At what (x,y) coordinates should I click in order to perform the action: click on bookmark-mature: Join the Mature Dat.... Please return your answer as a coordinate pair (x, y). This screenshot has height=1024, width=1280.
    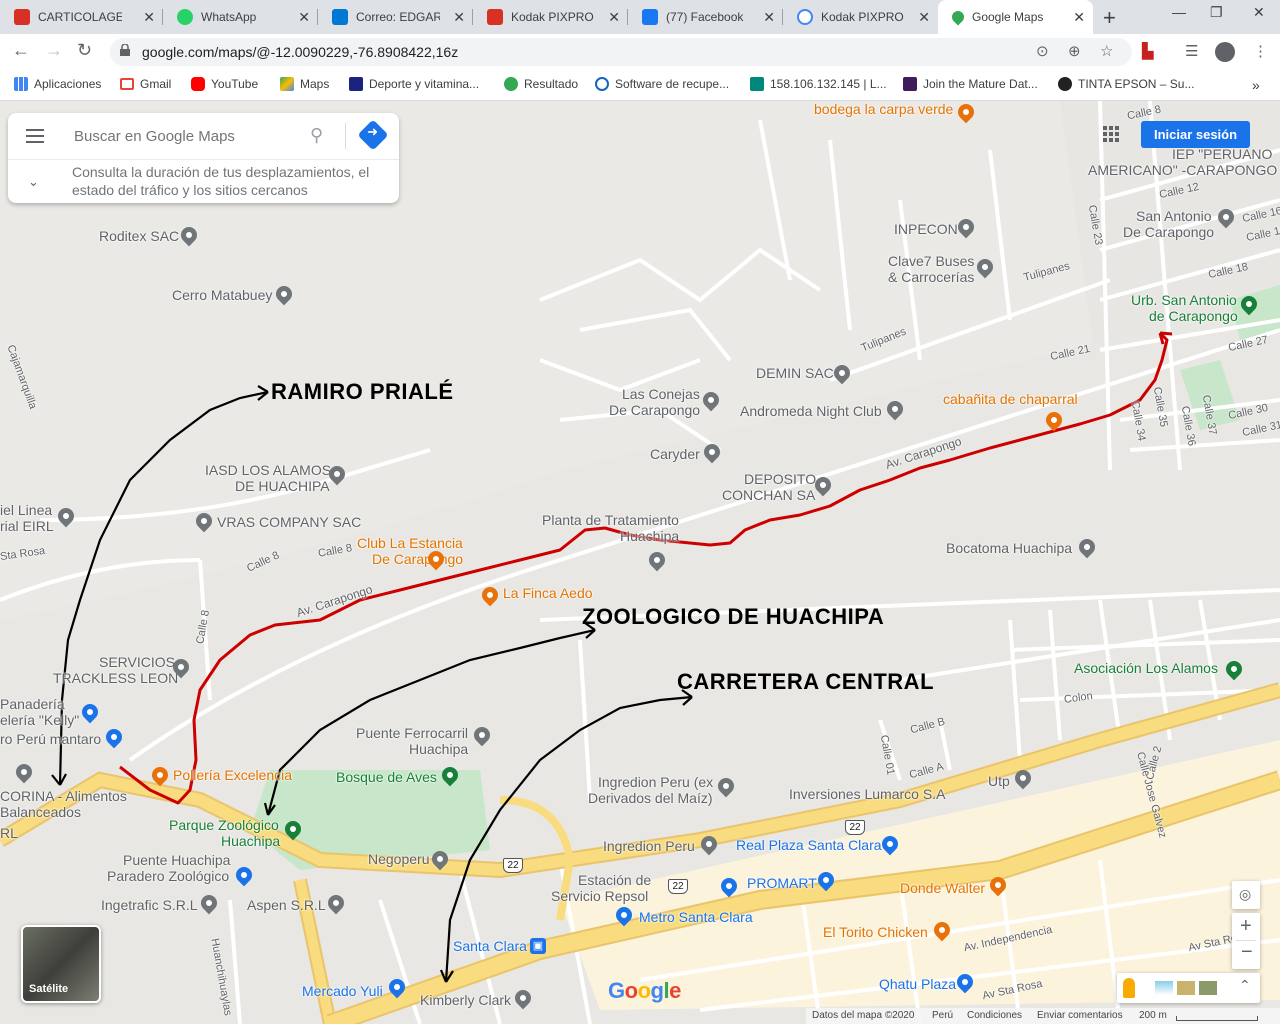
    Looking at the image, I should click on (970, 84).